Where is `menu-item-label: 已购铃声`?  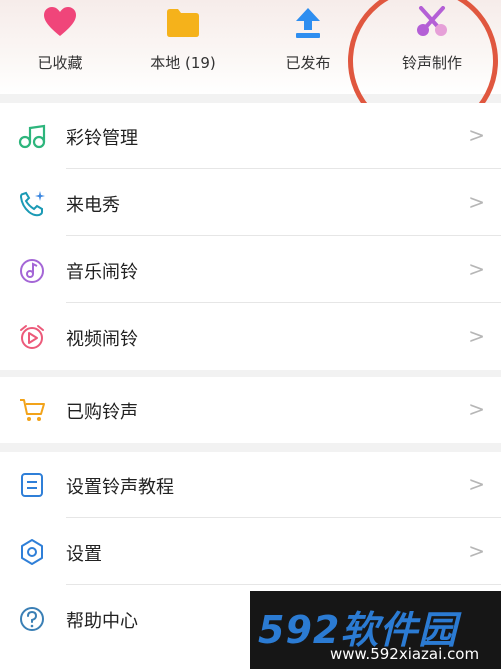
menu-item-label: 已购铃声 is located at coordinates (102, 412).